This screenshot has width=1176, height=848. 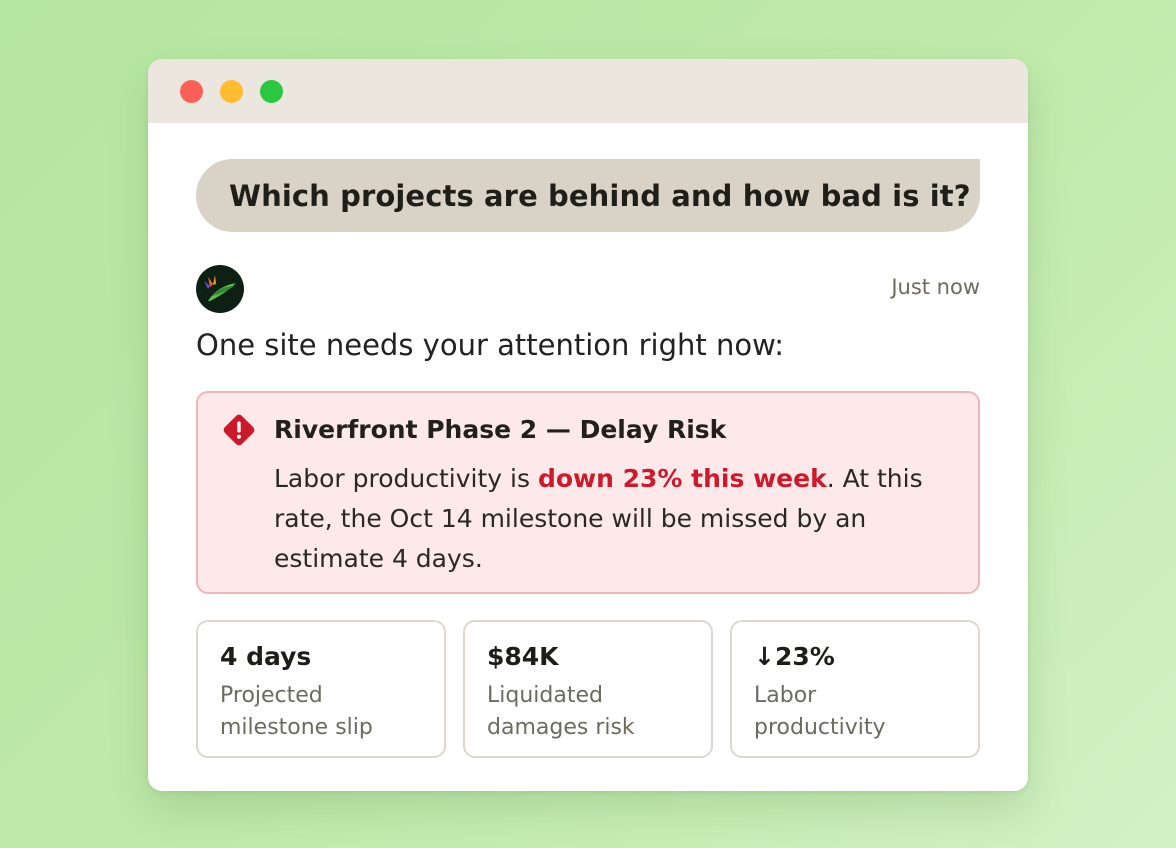 What do you see at coordinates (523, 656) in the screenshot?
I see `stat-value: $84K` at bounding box center [523, 656].